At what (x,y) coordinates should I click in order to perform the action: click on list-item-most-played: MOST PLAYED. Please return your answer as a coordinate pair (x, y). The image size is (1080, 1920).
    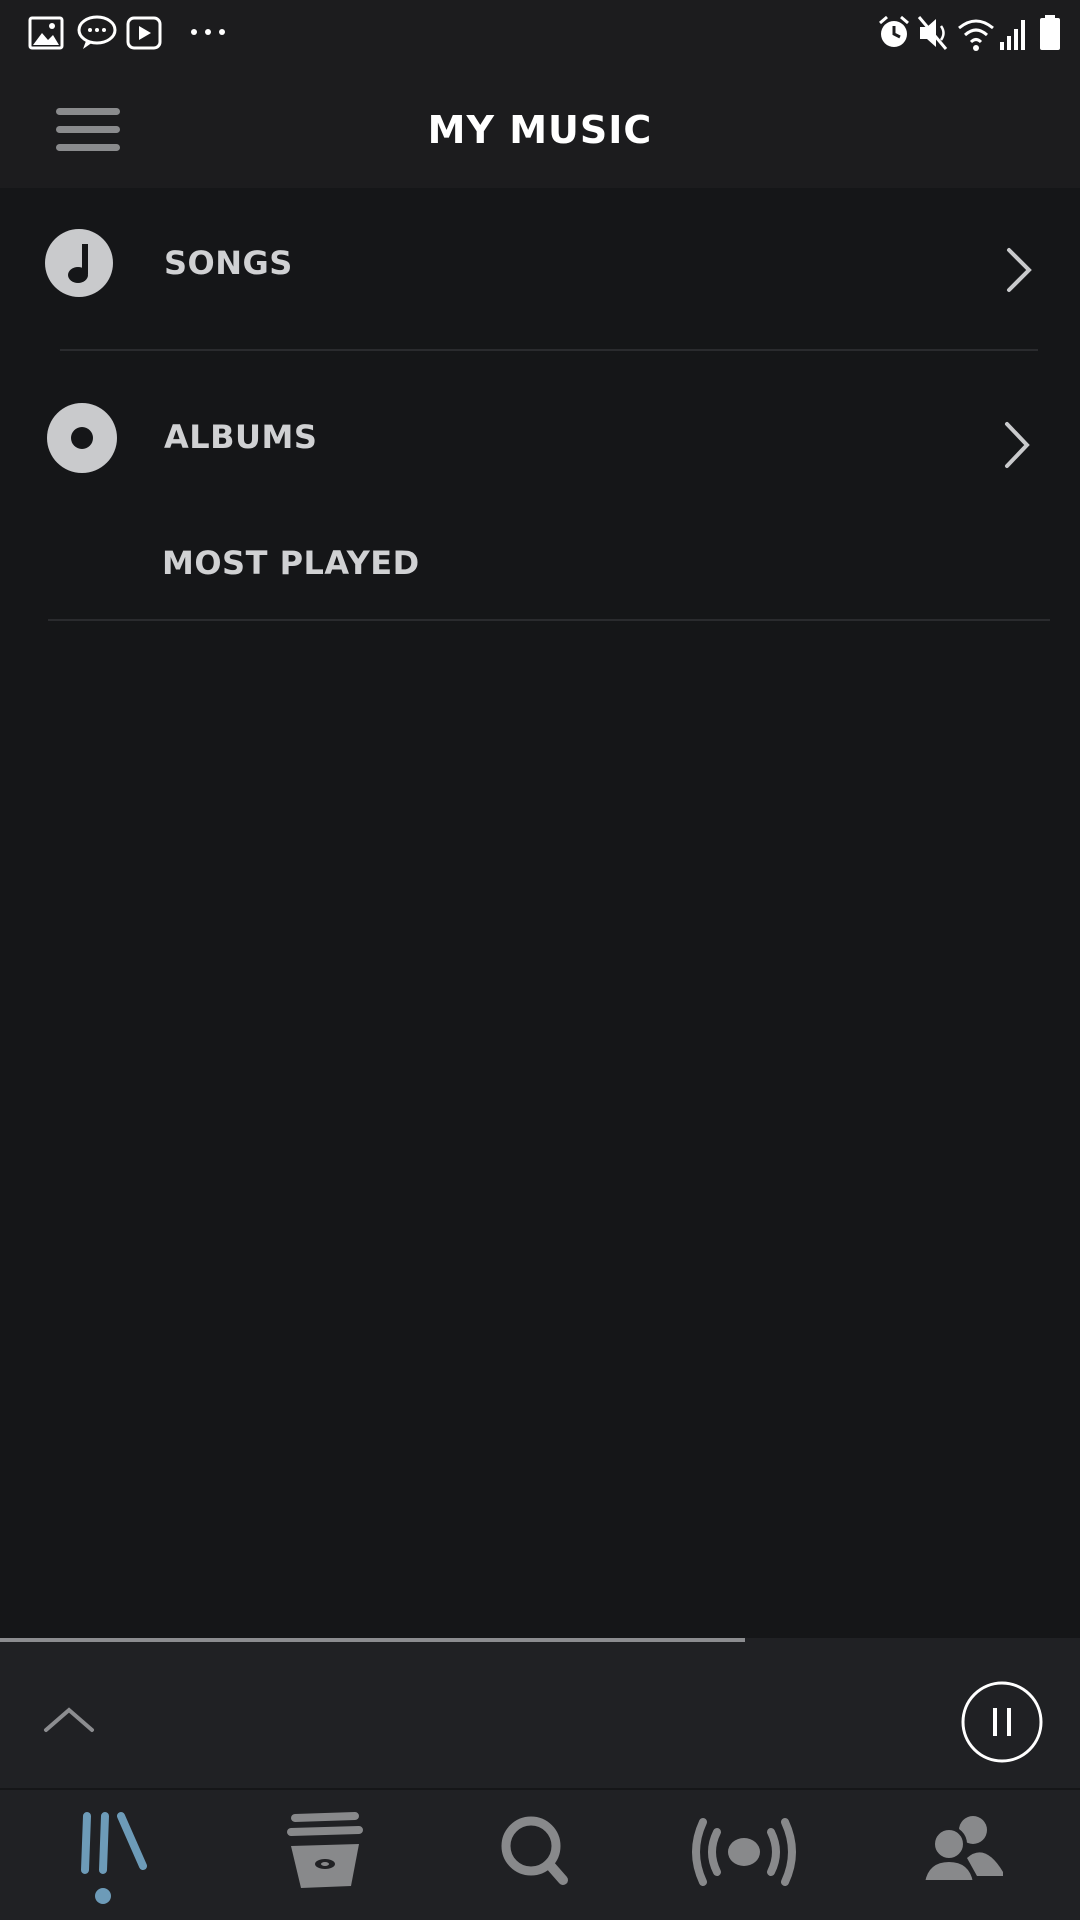
    Looking at the image, I should click on (540, 565).